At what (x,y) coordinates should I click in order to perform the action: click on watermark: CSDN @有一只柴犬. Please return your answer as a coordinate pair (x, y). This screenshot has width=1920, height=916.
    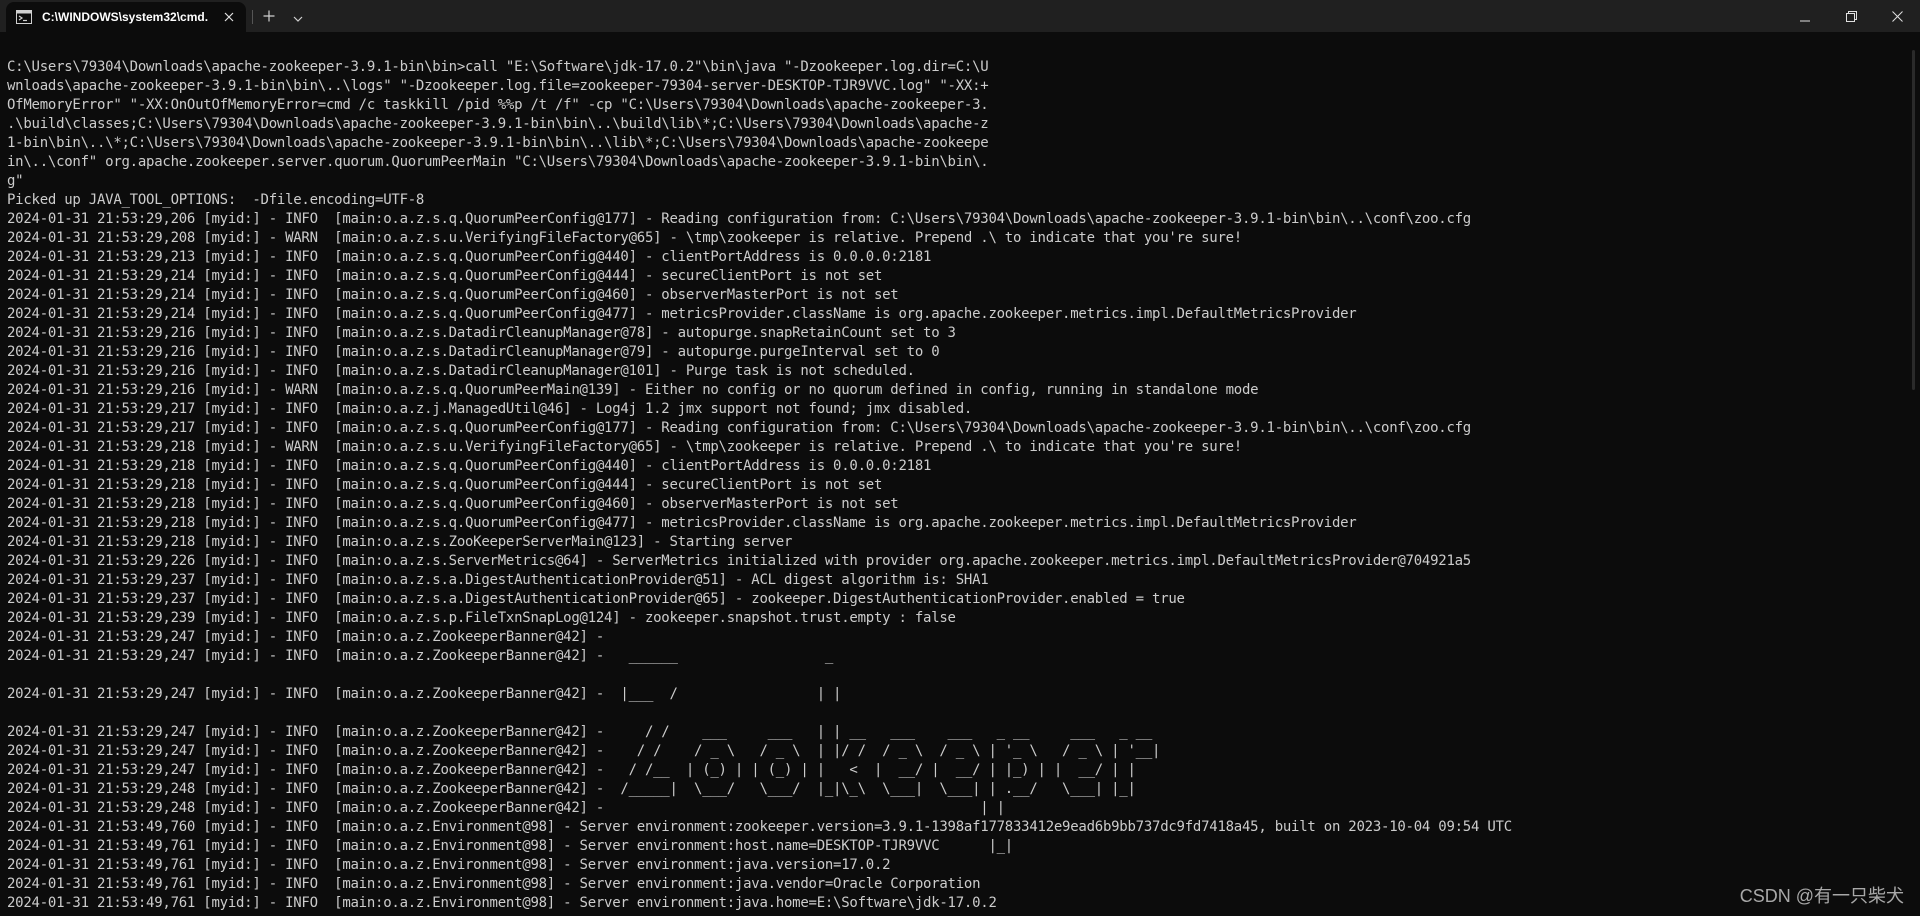
    Looking at the image, I should click on (1821, 896).